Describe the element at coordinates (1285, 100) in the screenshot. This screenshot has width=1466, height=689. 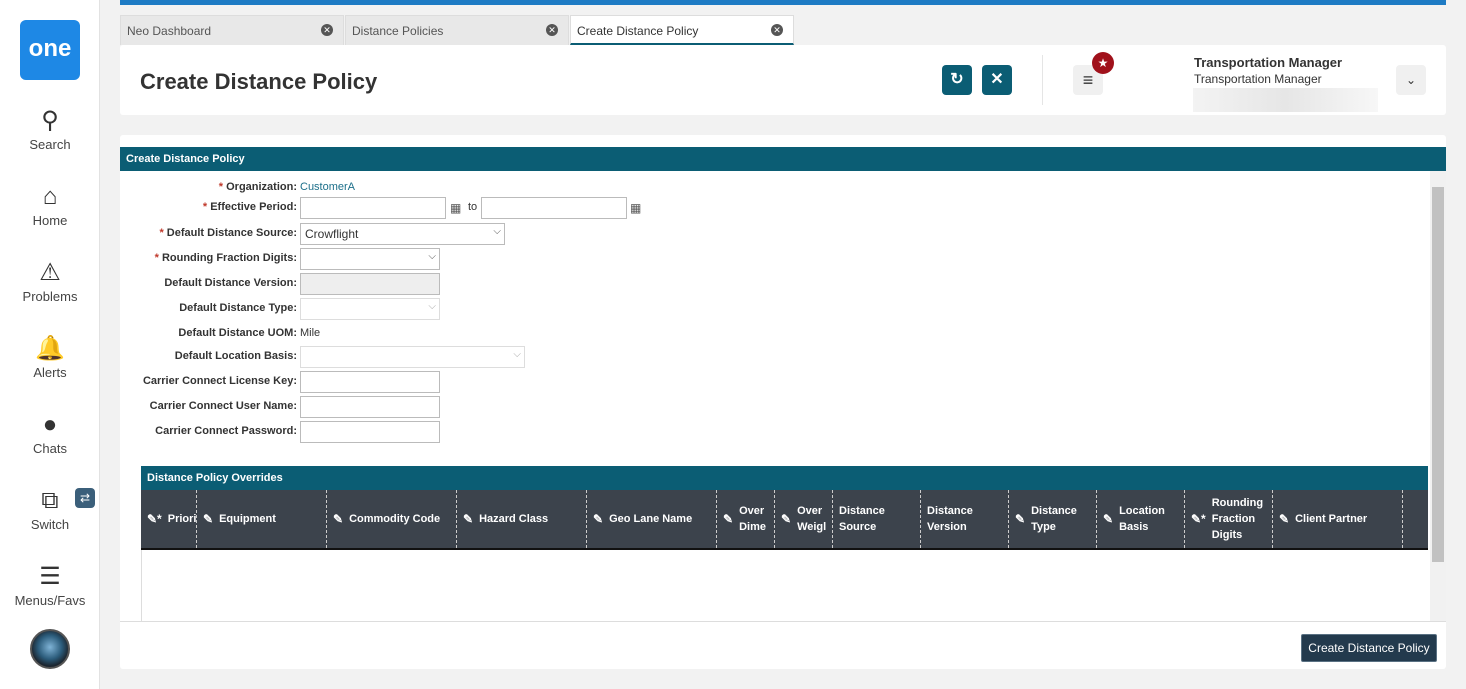
I see `redacted-info` at that location.